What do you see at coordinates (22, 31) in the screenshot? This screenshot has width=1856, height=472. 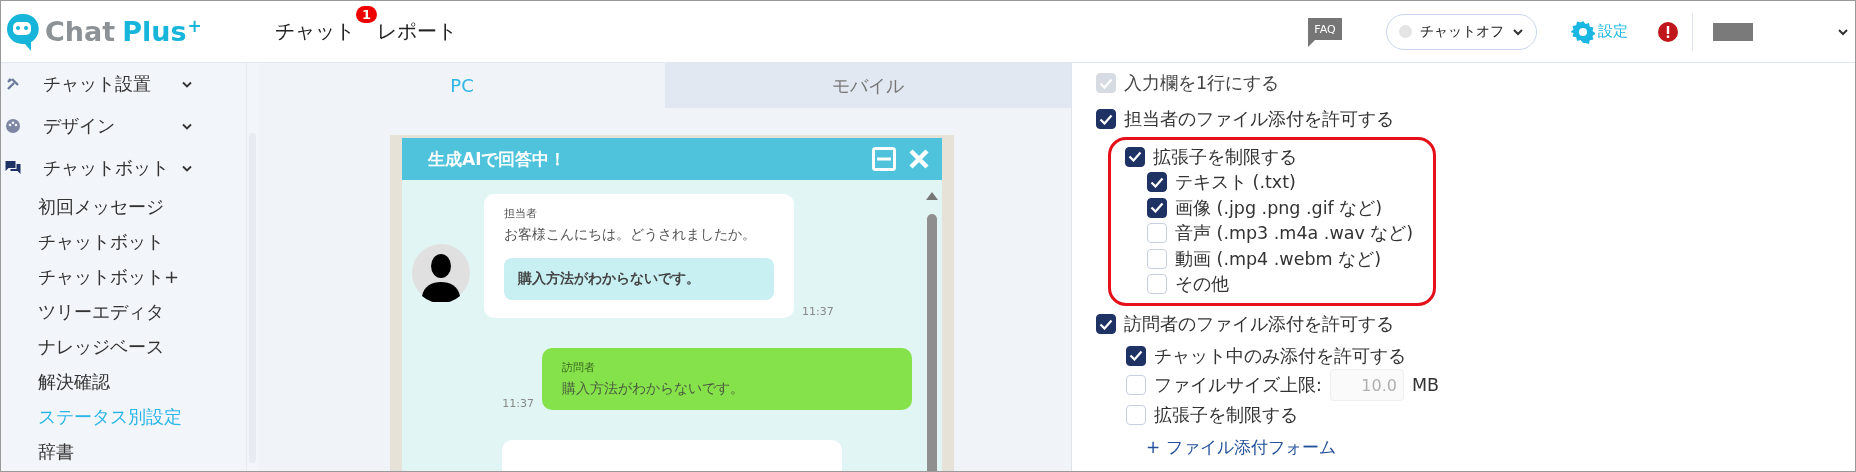 I see `logo-icon` at bounding box center [22, 31].